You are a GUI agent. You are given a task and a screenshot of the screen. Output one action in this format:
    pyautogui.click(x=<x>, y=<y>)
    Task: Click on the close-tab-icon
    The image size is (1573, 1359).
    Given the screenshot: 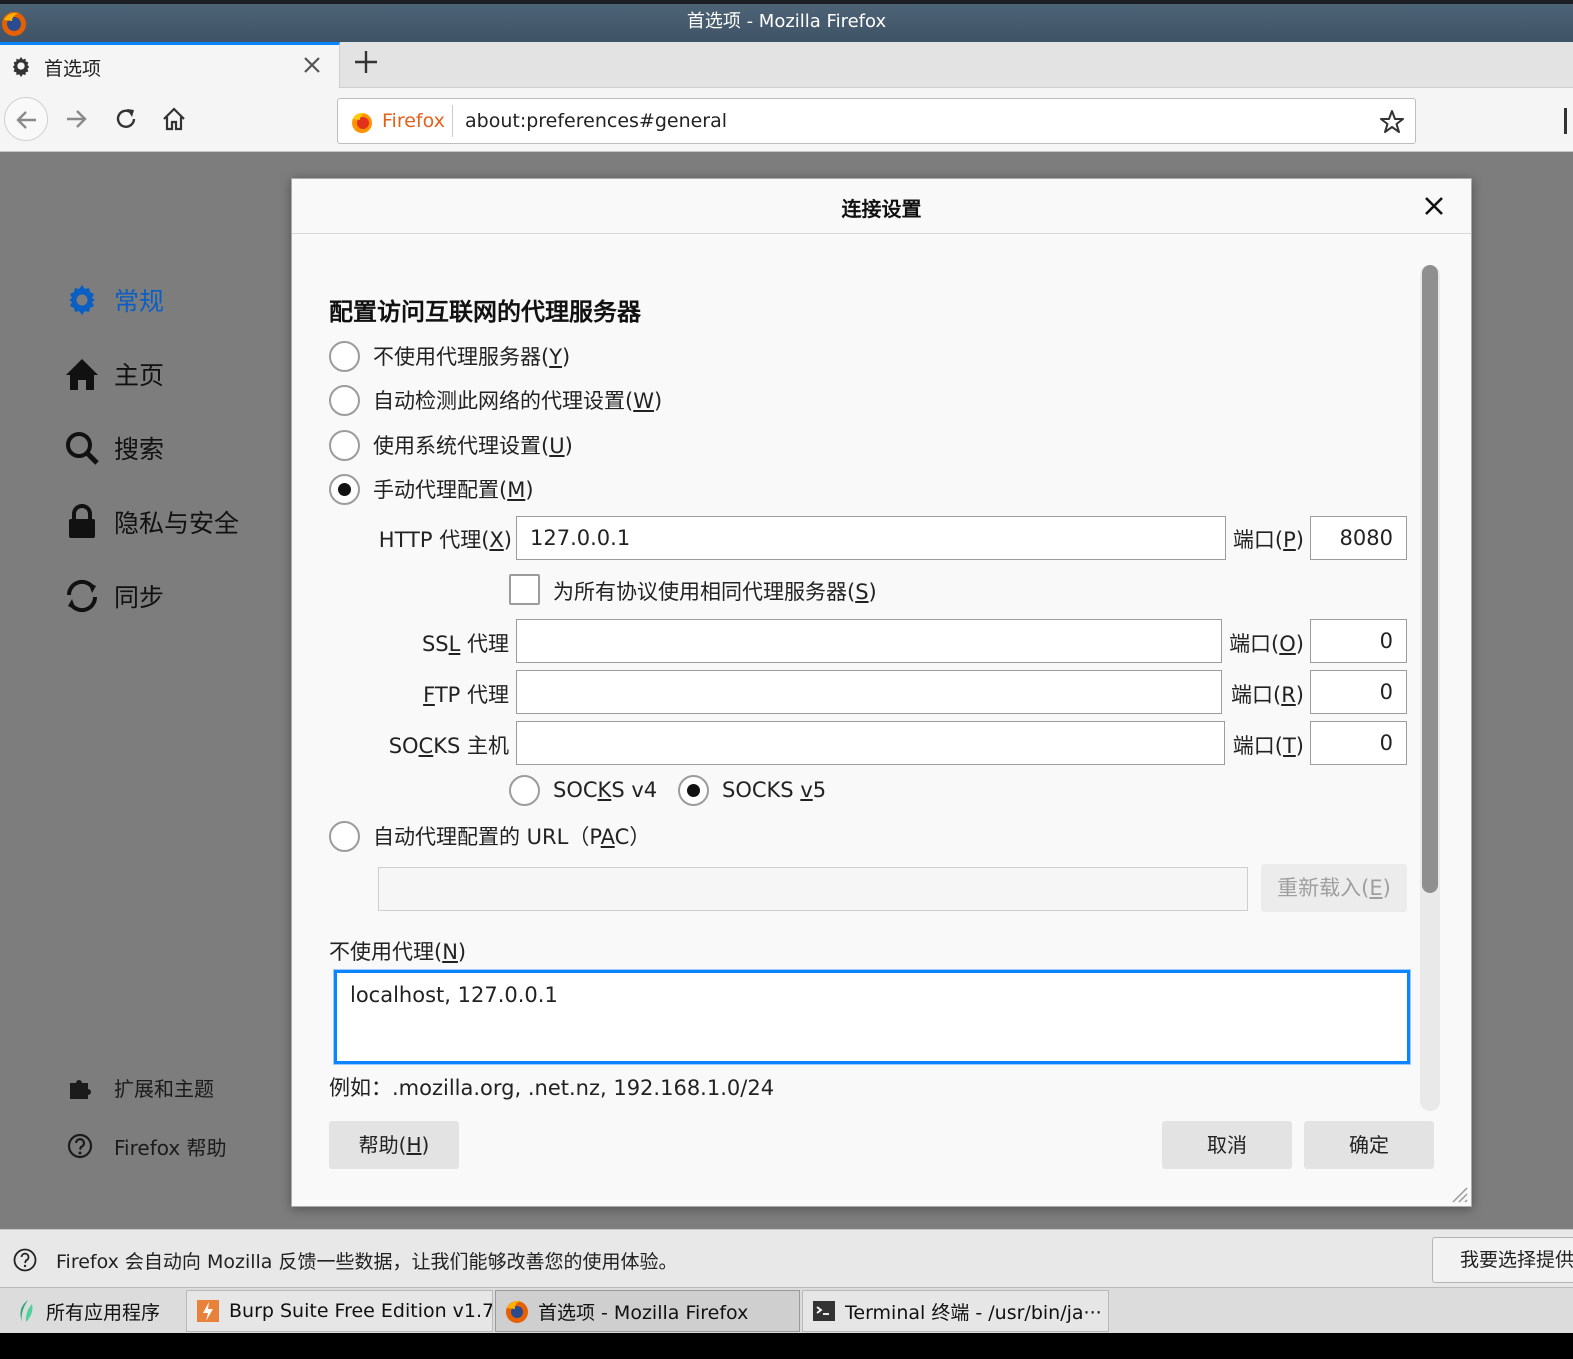 What is the action you would take?
    pyautogui.click(x=312, y=65)
    